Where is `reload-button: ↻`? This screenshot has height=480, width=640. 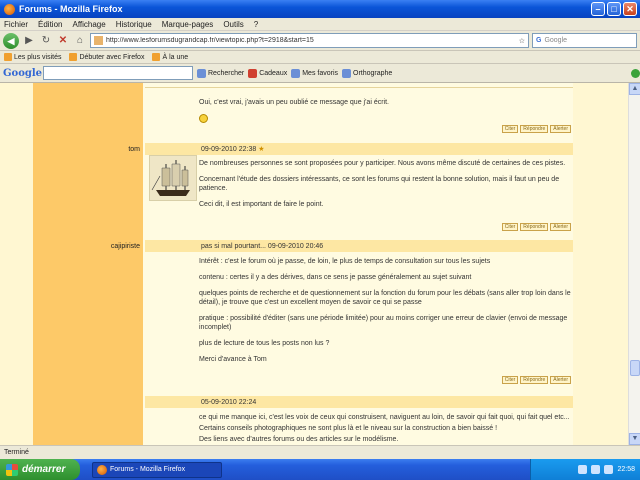 reload-button: ↻ is located at coordinates (46, 41).